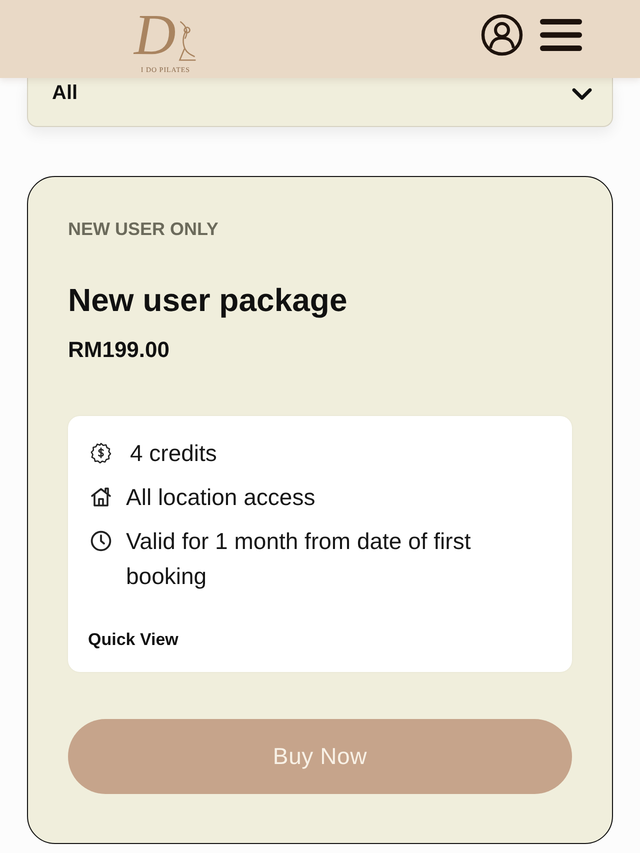  What do you see at coordinates (502, 35) in the screenshot?
I see `account-icon` at bounding box center [502, 35].